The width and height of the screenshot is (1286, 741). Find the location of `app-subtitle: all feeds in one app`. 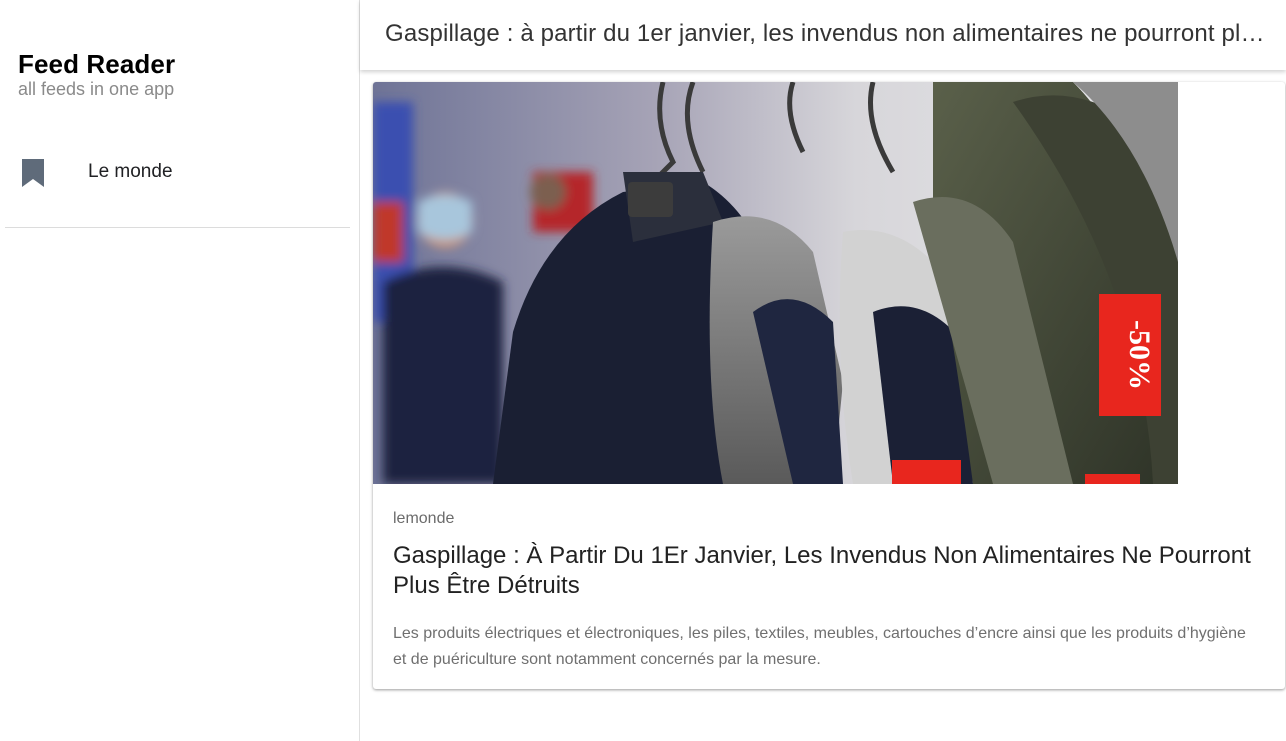

app-subtitle: all feeds in one app is located at coordinates (96, 89).